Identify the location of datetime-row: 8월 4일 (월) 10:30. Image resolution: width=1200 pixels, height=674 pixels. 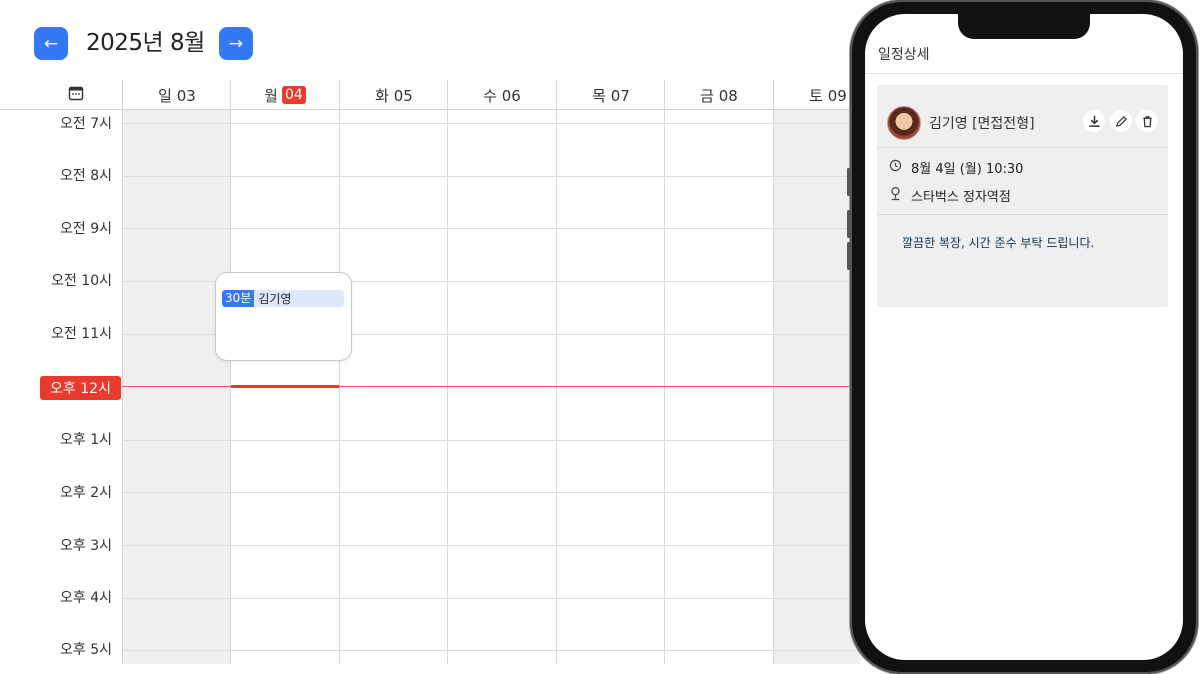
(955, 167).